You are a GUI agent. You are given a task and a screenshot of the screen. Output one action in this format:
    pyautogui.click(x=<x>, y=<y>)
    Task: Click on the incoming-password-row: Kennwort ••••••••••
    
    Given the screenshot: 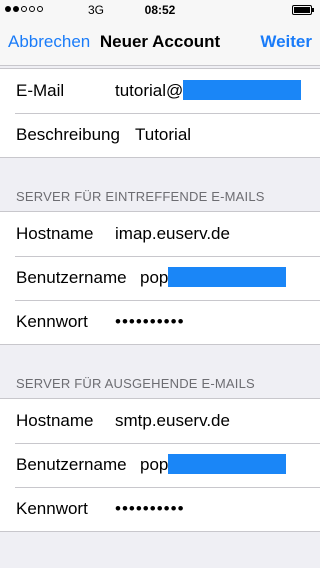 What is the action you would take?
    pyautogui.click(x=160, y=322)
    